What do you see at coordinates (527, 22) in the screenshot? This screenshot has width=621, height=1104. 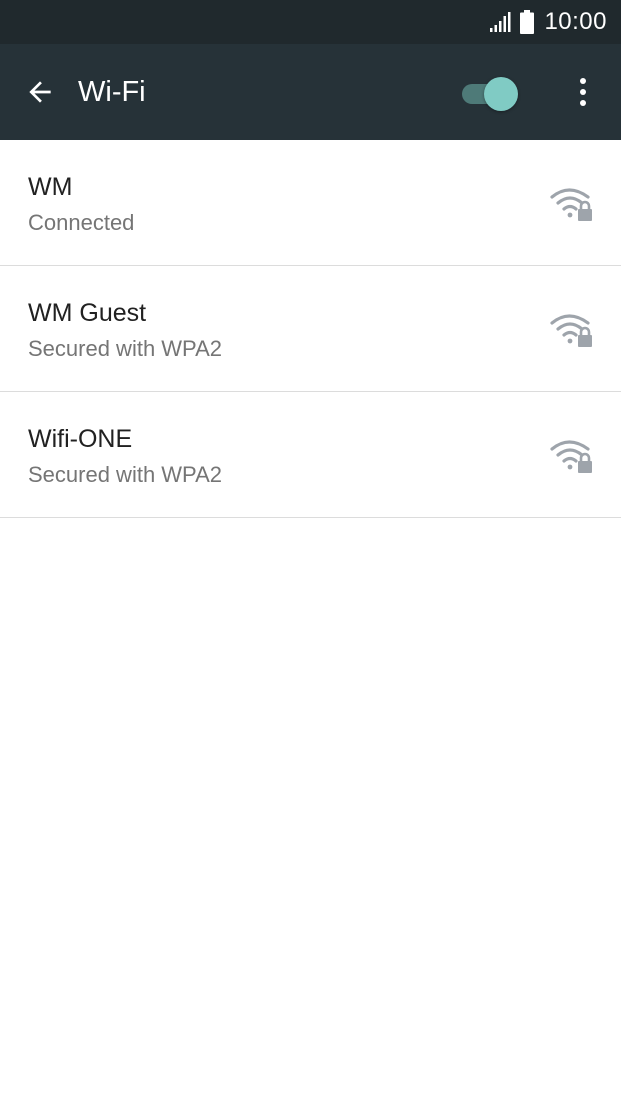 I see `battery-icon` at bounding box center [527, 22].